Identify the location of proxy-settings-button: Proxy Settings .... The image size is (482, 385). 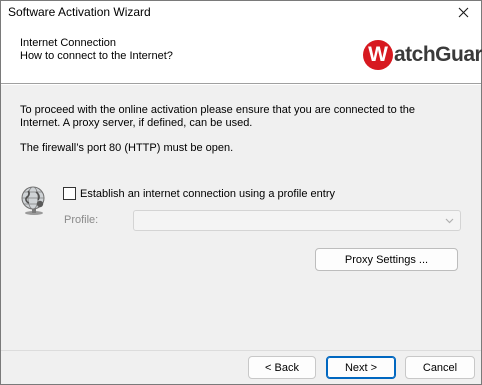
(386, 259).